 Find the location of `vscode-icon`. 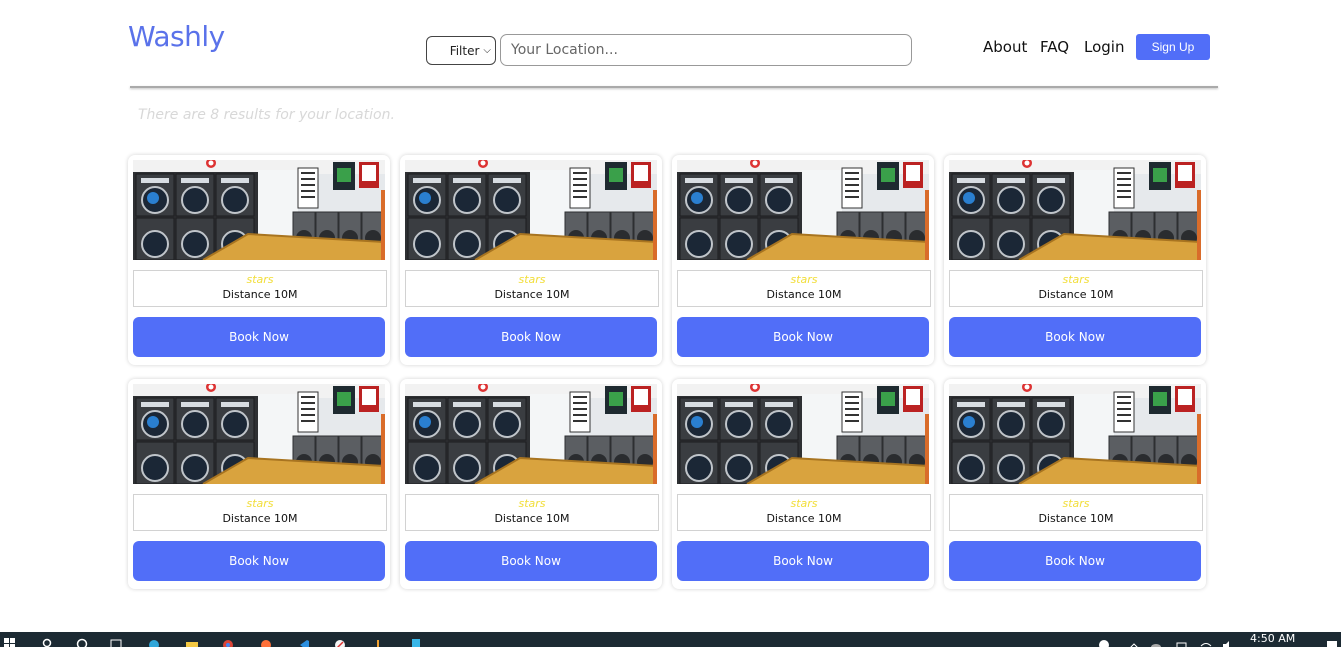

vscode-icon is located at coordinates (304, 641).